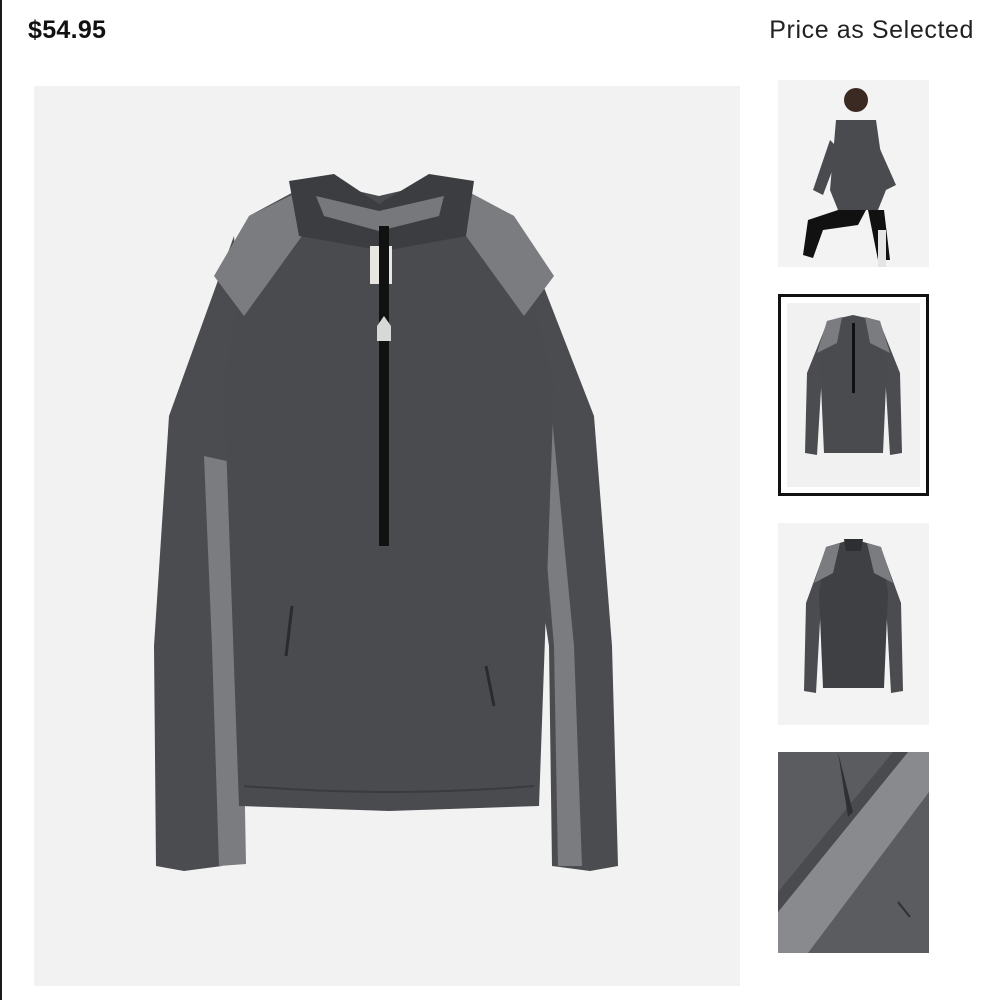 The image size is (1000, 1000). I want to click on thumbnail-model, so click(853, 173).